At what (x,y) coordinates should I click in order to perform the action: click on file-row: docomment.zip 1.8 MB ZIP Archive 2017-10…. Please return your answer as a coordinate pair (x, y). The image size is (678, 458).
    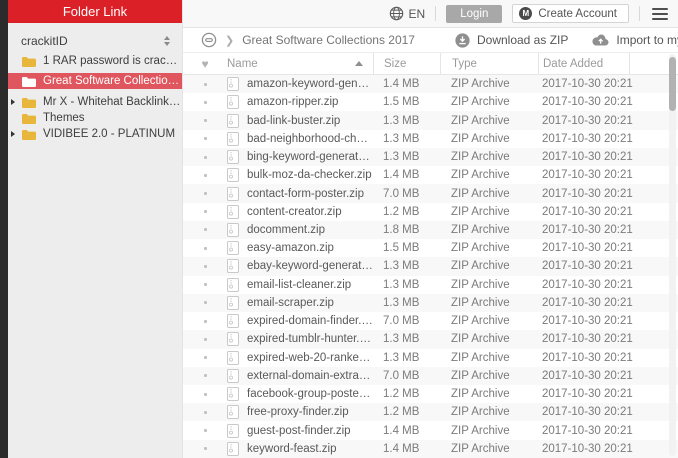
    Looking at the image, I should click on (430, 230).